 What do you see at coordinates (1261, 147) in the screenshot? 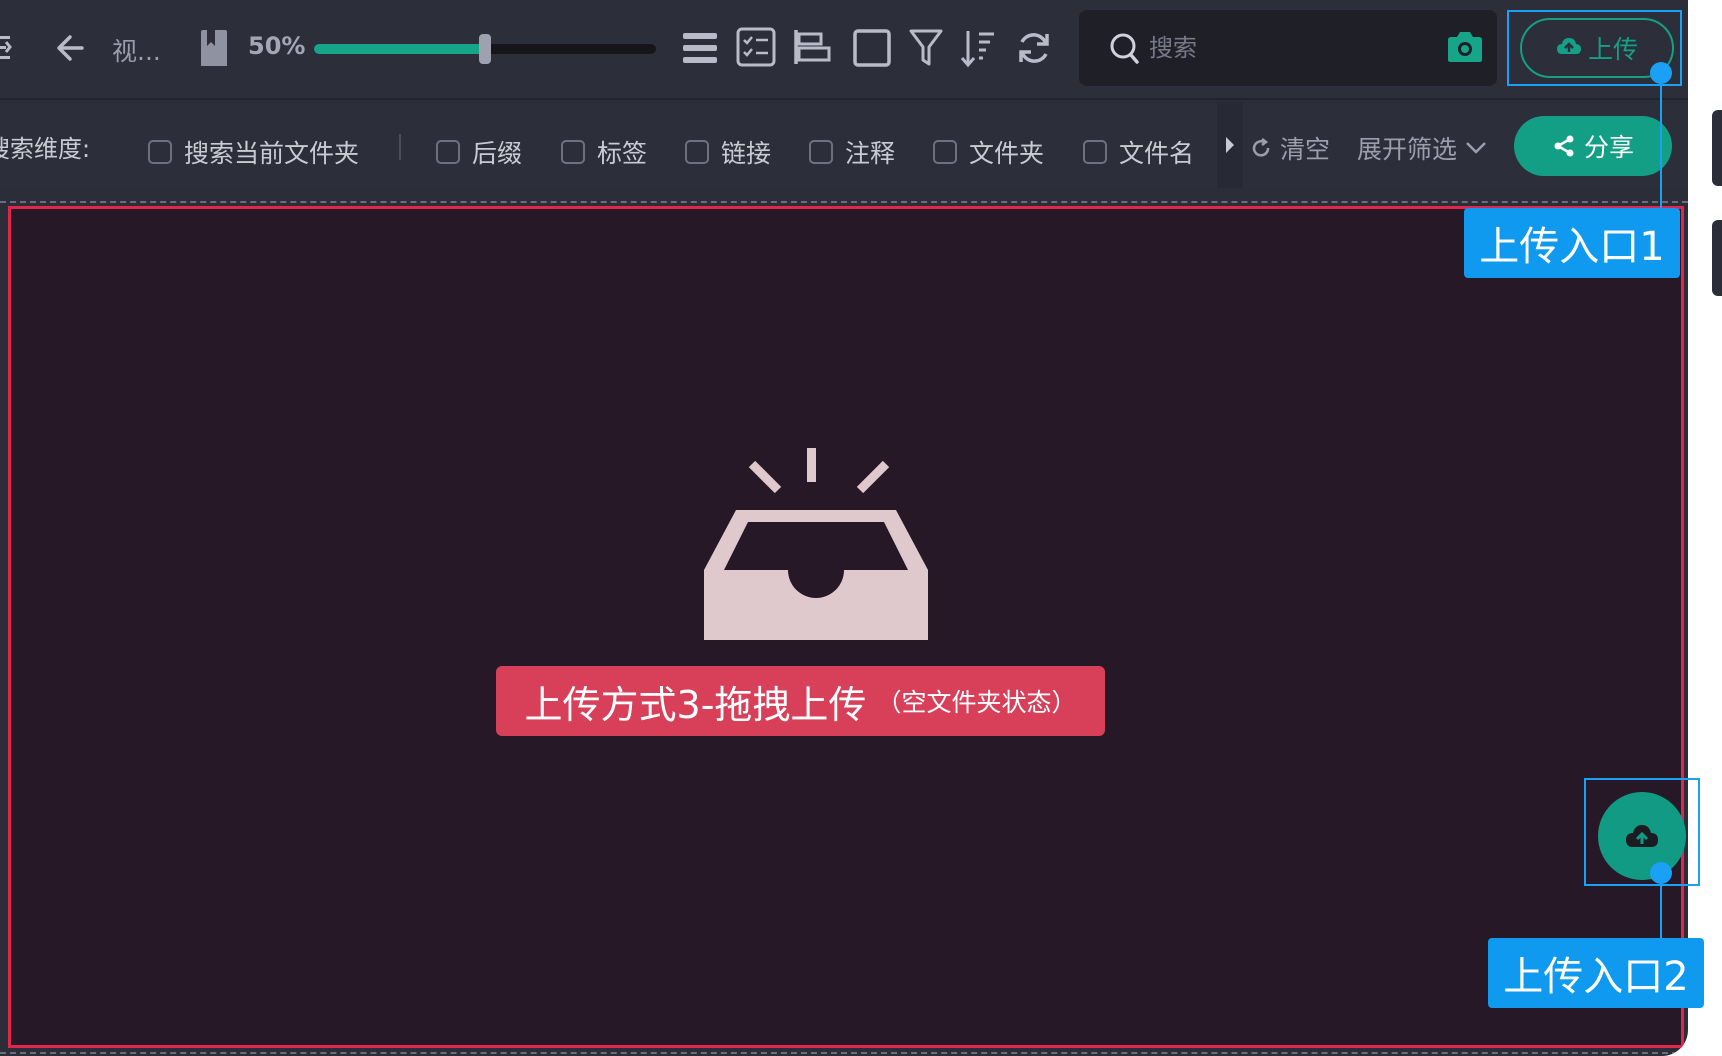
I see `reset-icon` at bounding box center [1261, 147].